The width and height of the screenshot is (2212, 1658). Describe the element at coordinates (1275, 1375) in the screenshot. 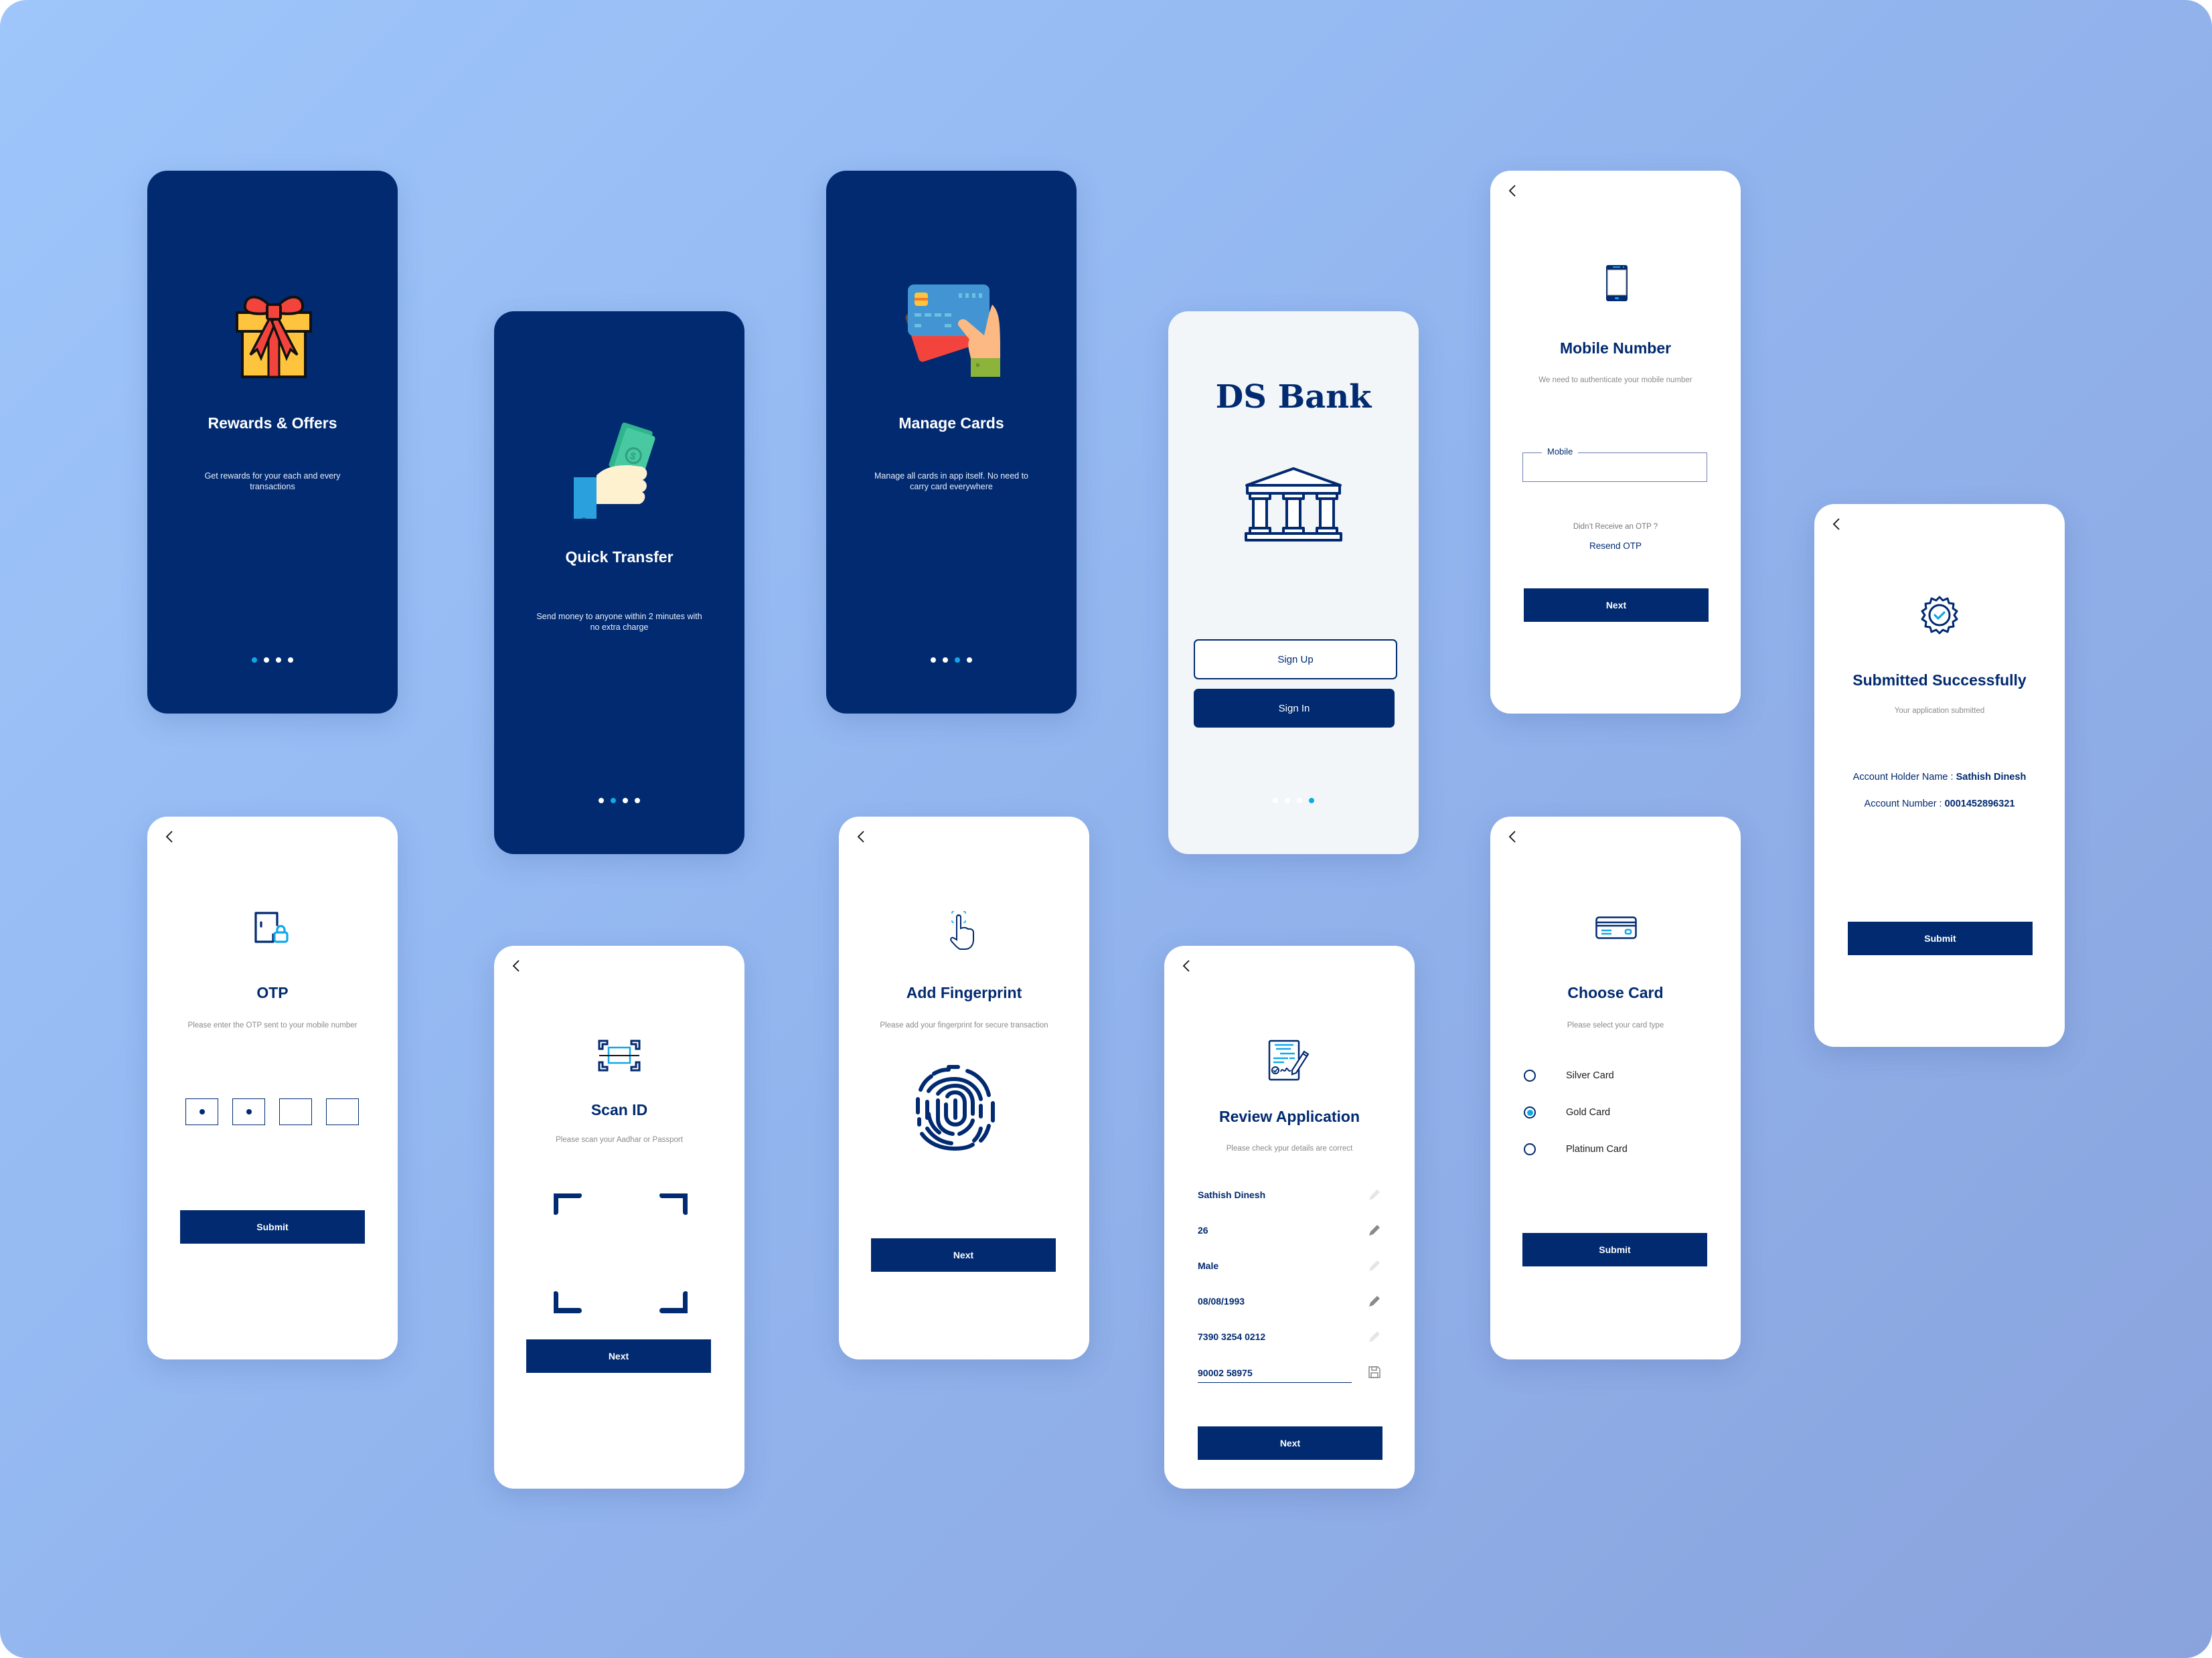

I see `review-edit-input: 90002 58975` at that location.